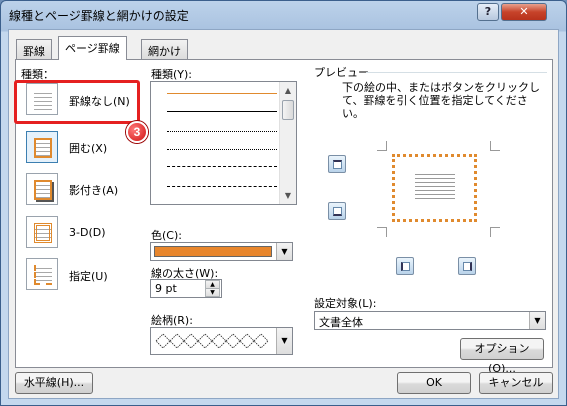  What do you see at coordinates (77, 102) in the screenshot?
I see `step-highlight` at bounding box center [77, 102].